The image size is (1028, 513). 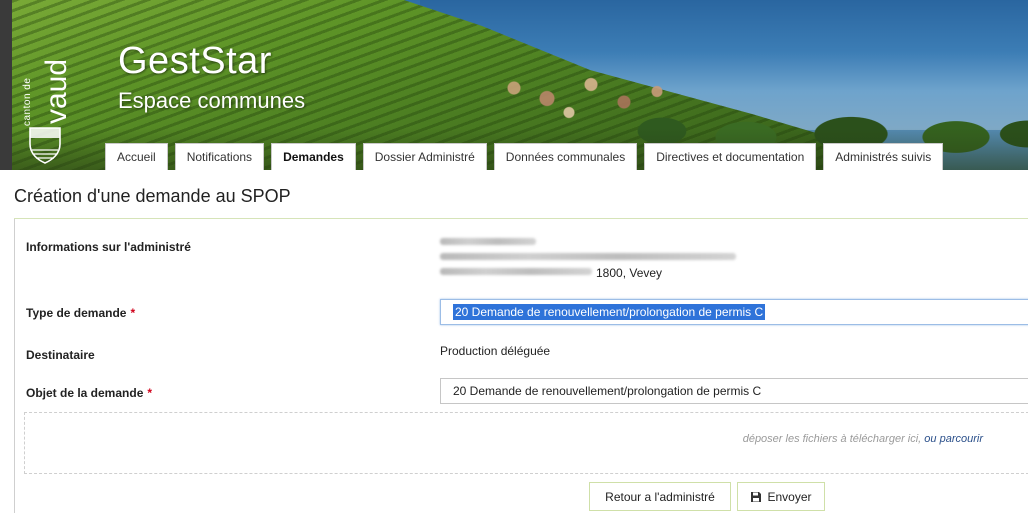 What do you see at coordinates (629, 273) in the screenshot?
I see `address-city: 1800, Vevey` at bounding box center [629, 273].